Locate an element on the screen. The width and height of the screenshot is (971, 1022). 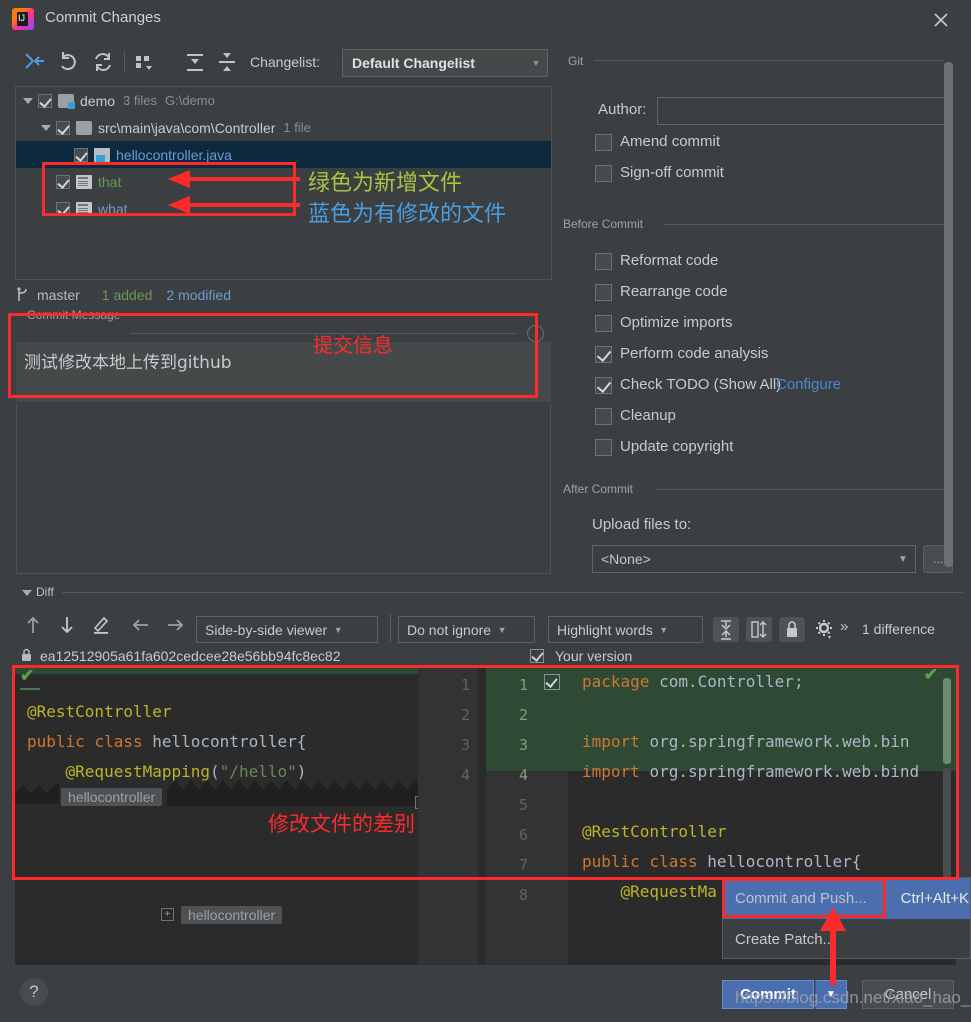
before-commit-divider is located at coordinates (804, 224).